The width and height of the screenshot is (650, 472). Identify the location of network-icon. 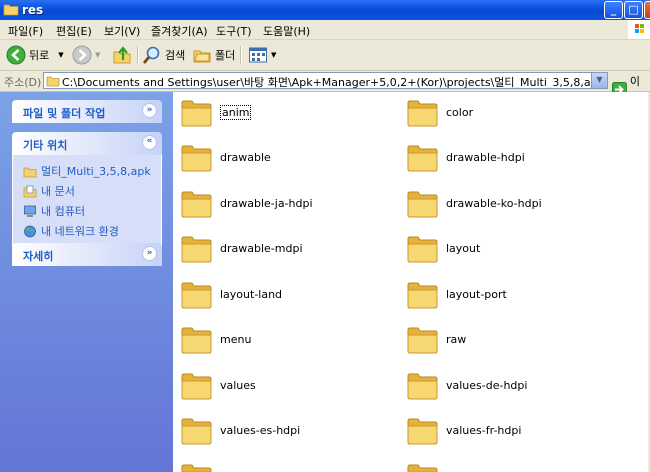
(30, 231).